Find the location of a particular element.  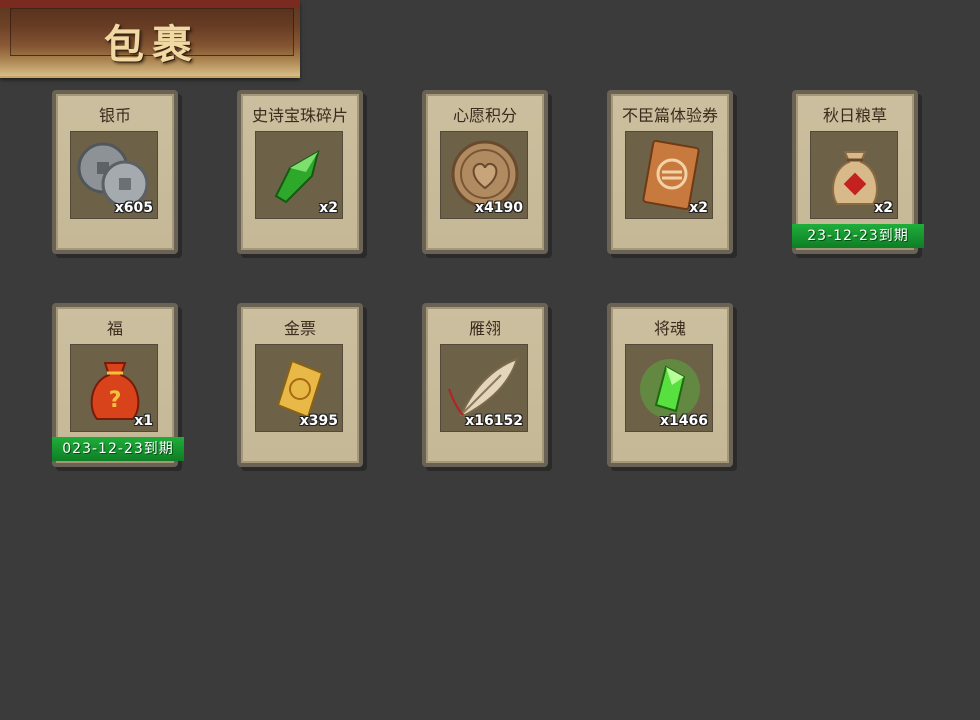

item-card-silver-coin: 银币 x605 is located at coordinates (118, 175).